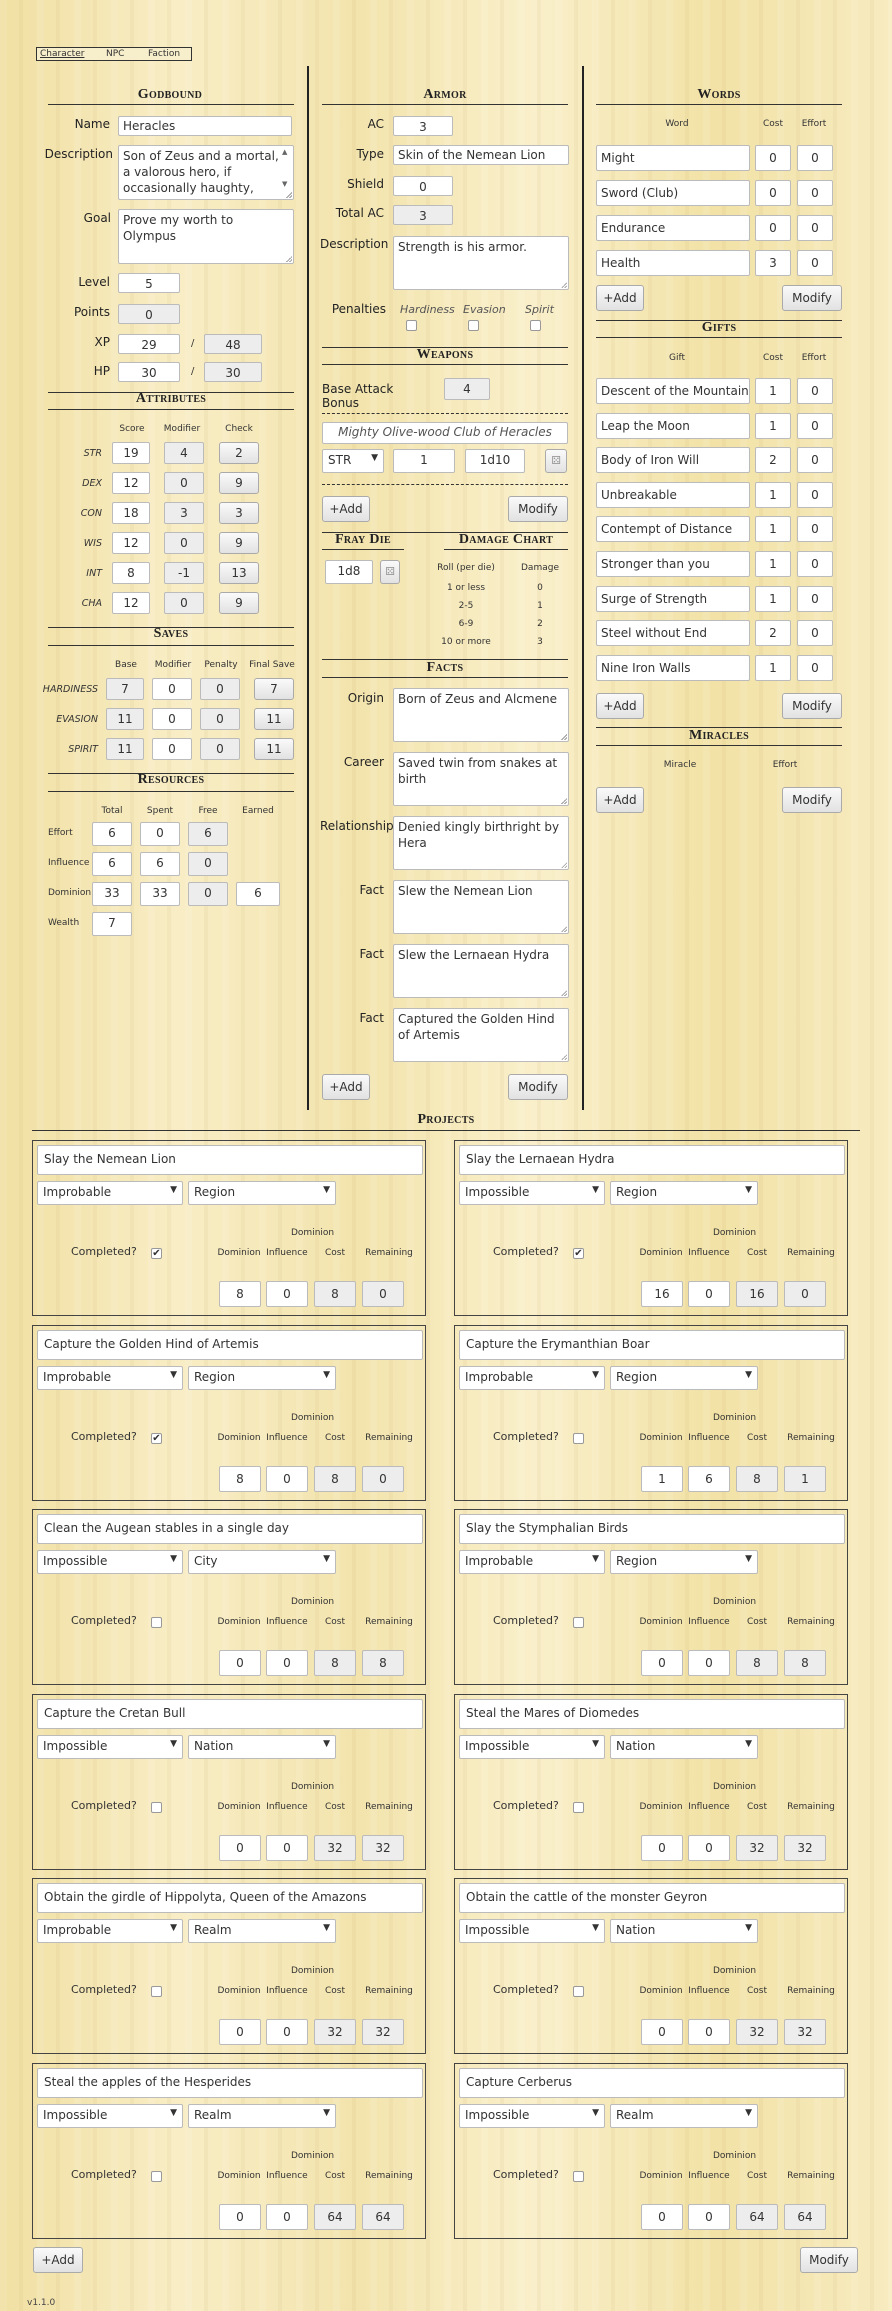 This screenshot has height=2311, width=892. What do you see at coordinates (652, 2082) in the screenshot?
I see `project-title-input: Capture Cerberus` at bounding box center [652, 2082].